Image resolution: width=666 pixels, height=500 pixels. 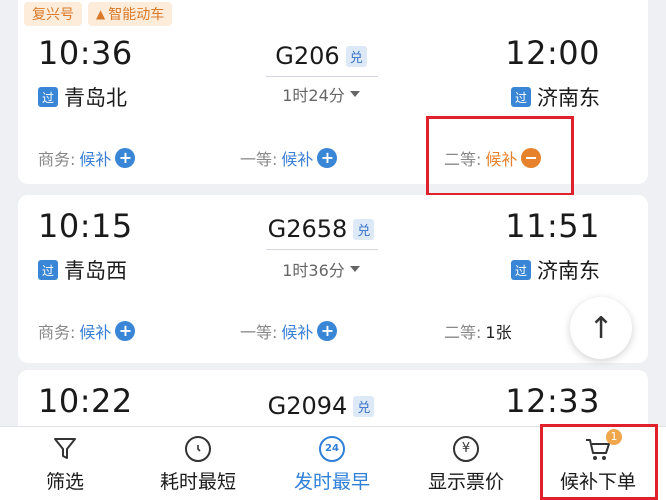 I want to click on train-tags: 复兴号 ▲ 智能动车, so click(x=98, y=14).